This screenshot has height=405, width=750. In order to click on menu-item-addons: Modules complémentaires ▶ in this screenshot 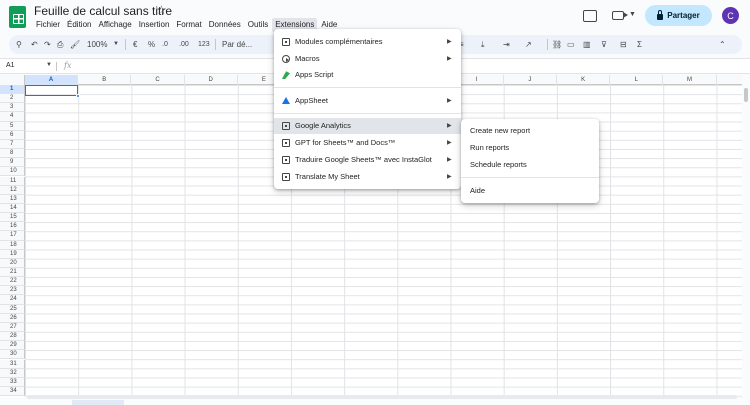, I will do `click(367, 42)`.